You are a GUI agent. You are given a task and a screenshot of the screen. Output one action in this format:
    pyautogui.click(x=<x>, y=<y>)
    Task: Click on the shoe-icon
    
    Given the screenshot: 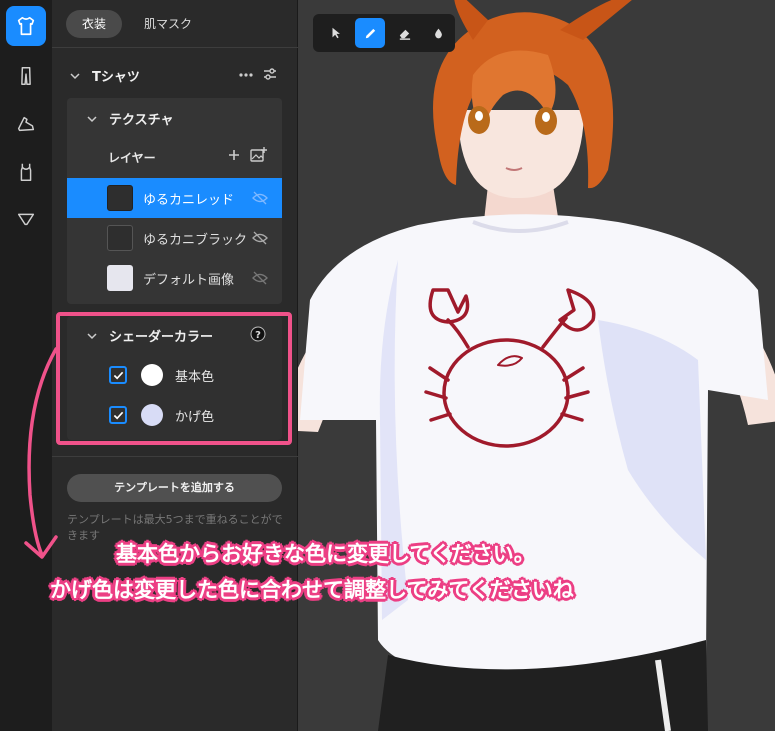 What is the action you would take?
    pyautogui.click(x=26, y=124)
    